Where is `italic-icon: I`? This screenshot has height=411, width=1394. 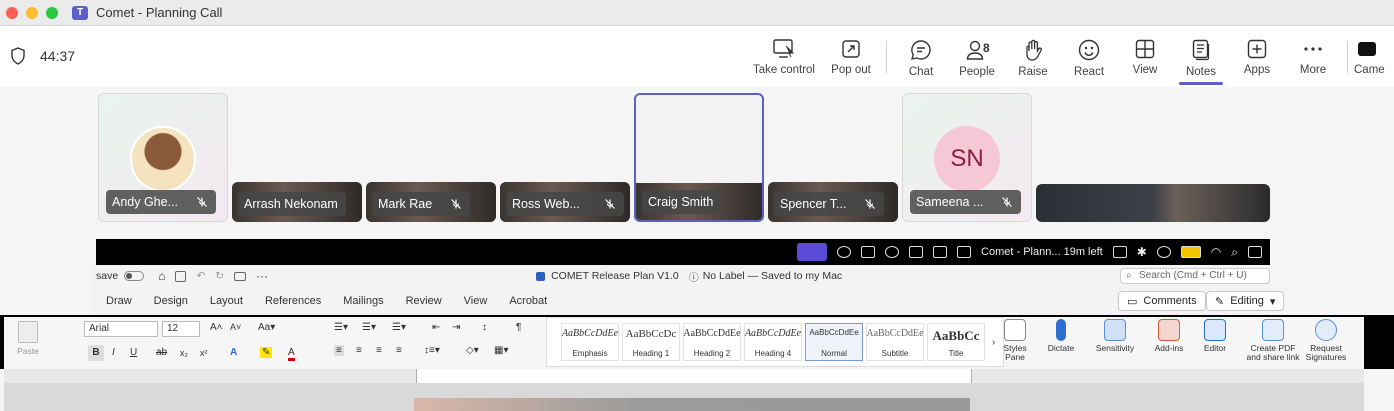 italic-icon: I is located at coordinates (113, 352).